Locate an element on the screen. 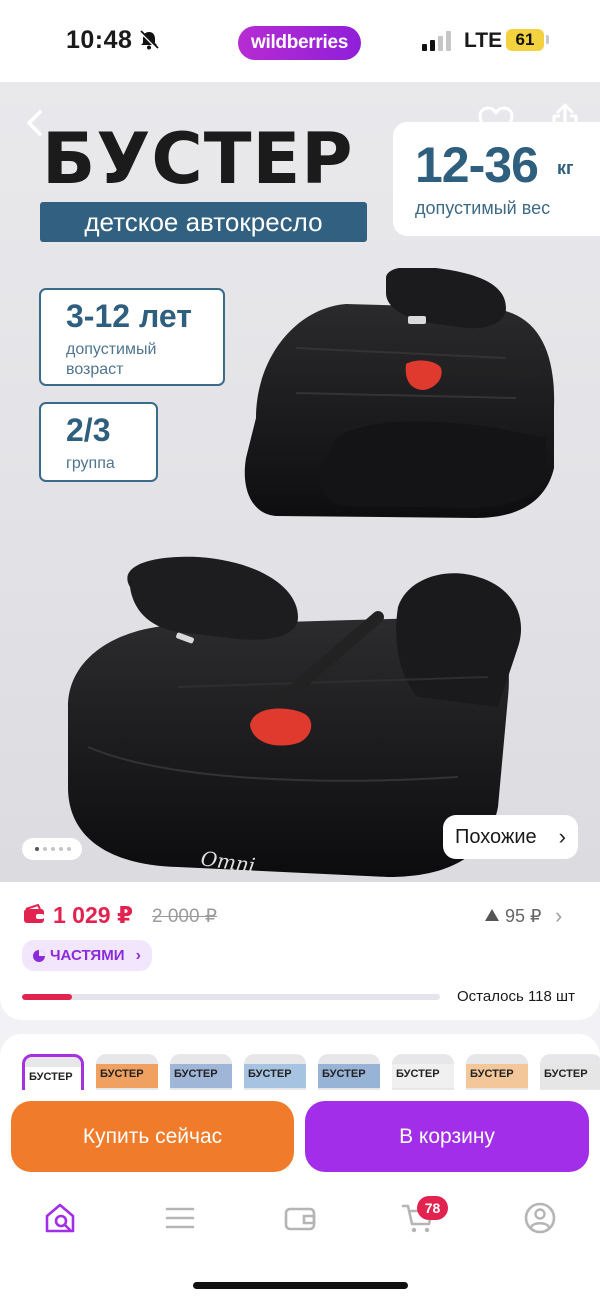 The height and width of the screenshot is (1300, 600). pie-icon is located at coordinates (39, 956).